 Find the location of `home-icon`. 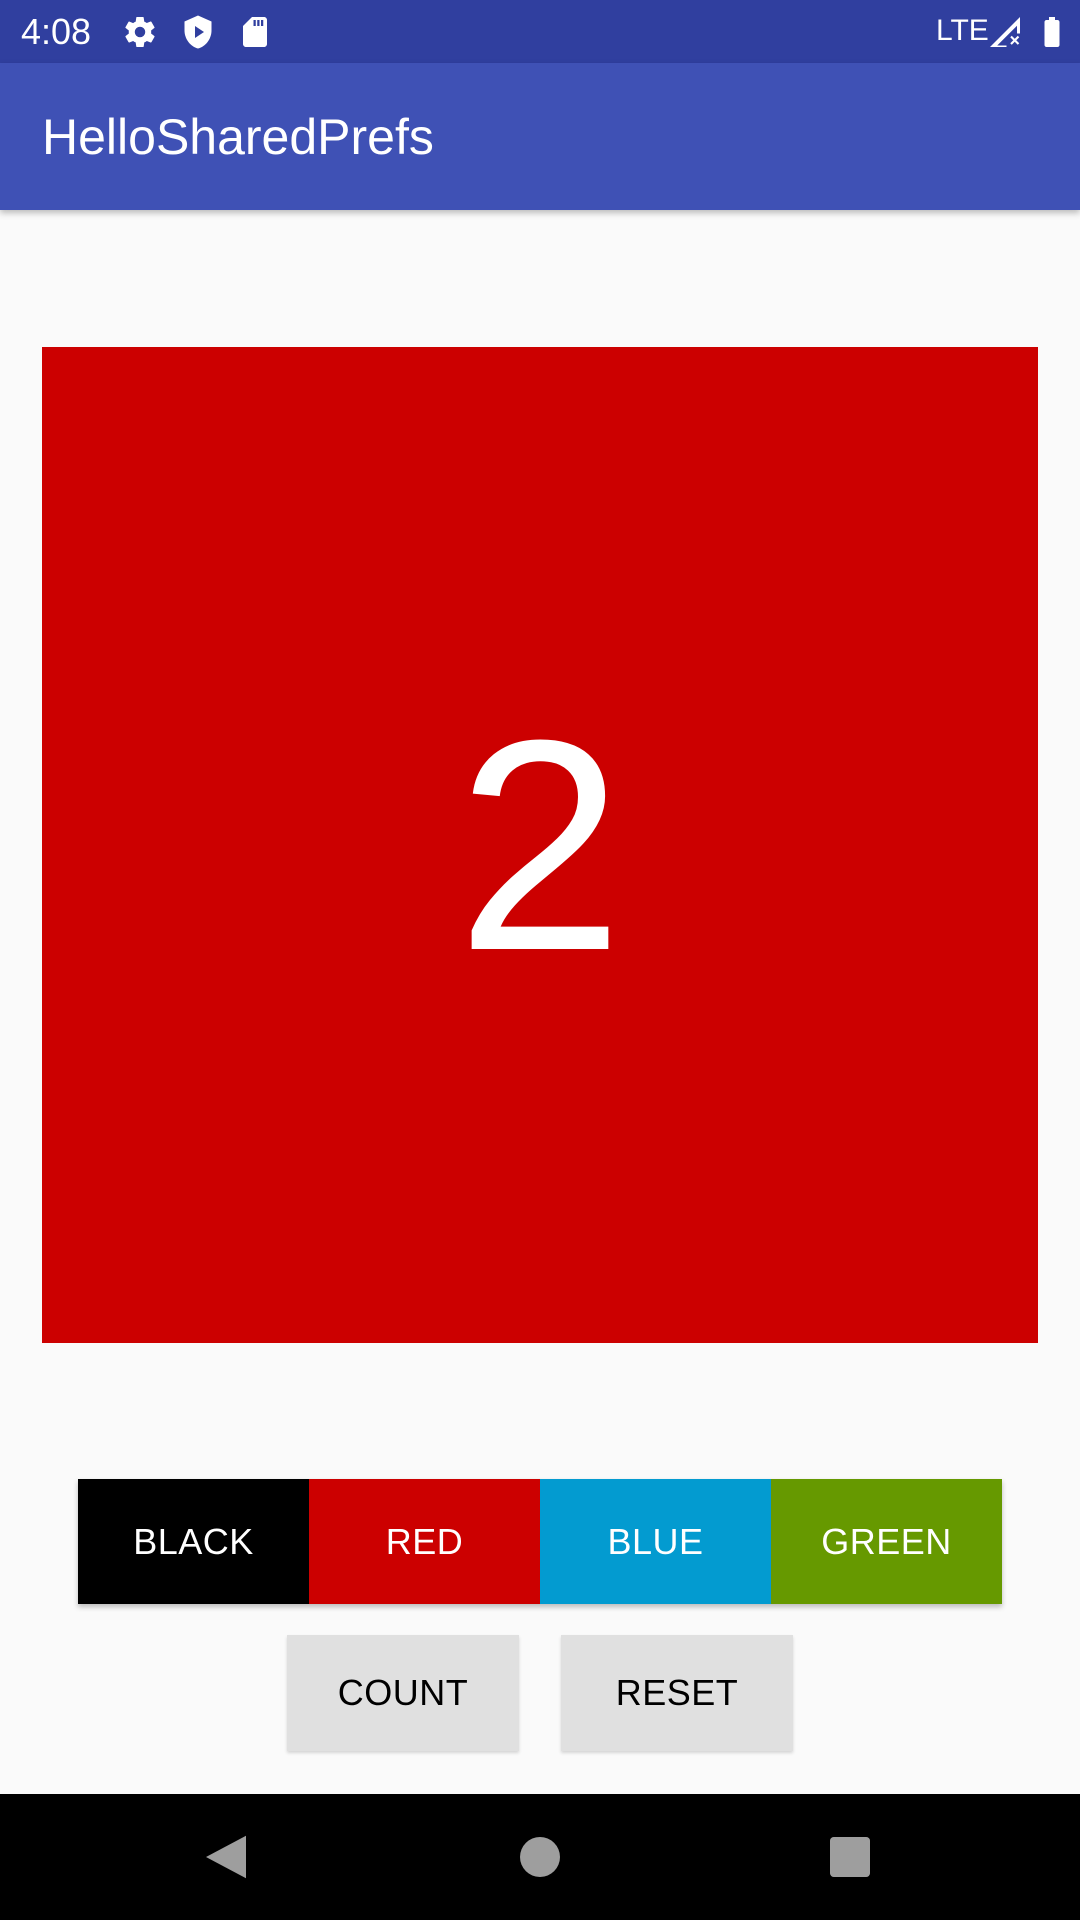

home-icon is located at coordinates (540, 1857).